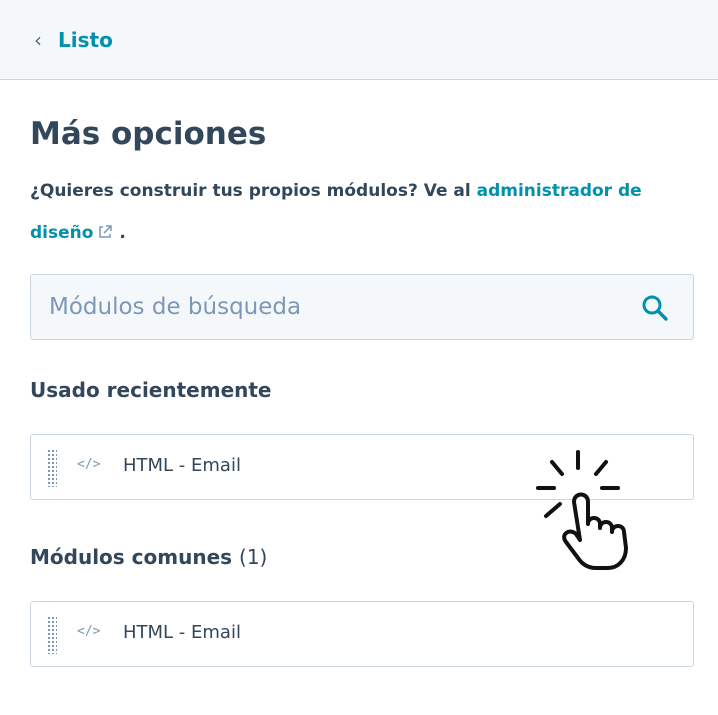 The image size is (718, 715). I want to click on recent-heading: Usado recientemente, so click(151, 390).